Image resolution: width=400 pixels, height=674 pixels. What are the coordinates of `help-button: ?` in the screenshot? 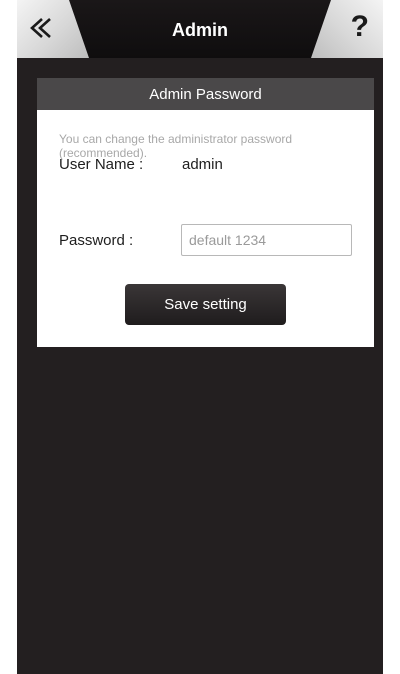 It's located at (347, 29).